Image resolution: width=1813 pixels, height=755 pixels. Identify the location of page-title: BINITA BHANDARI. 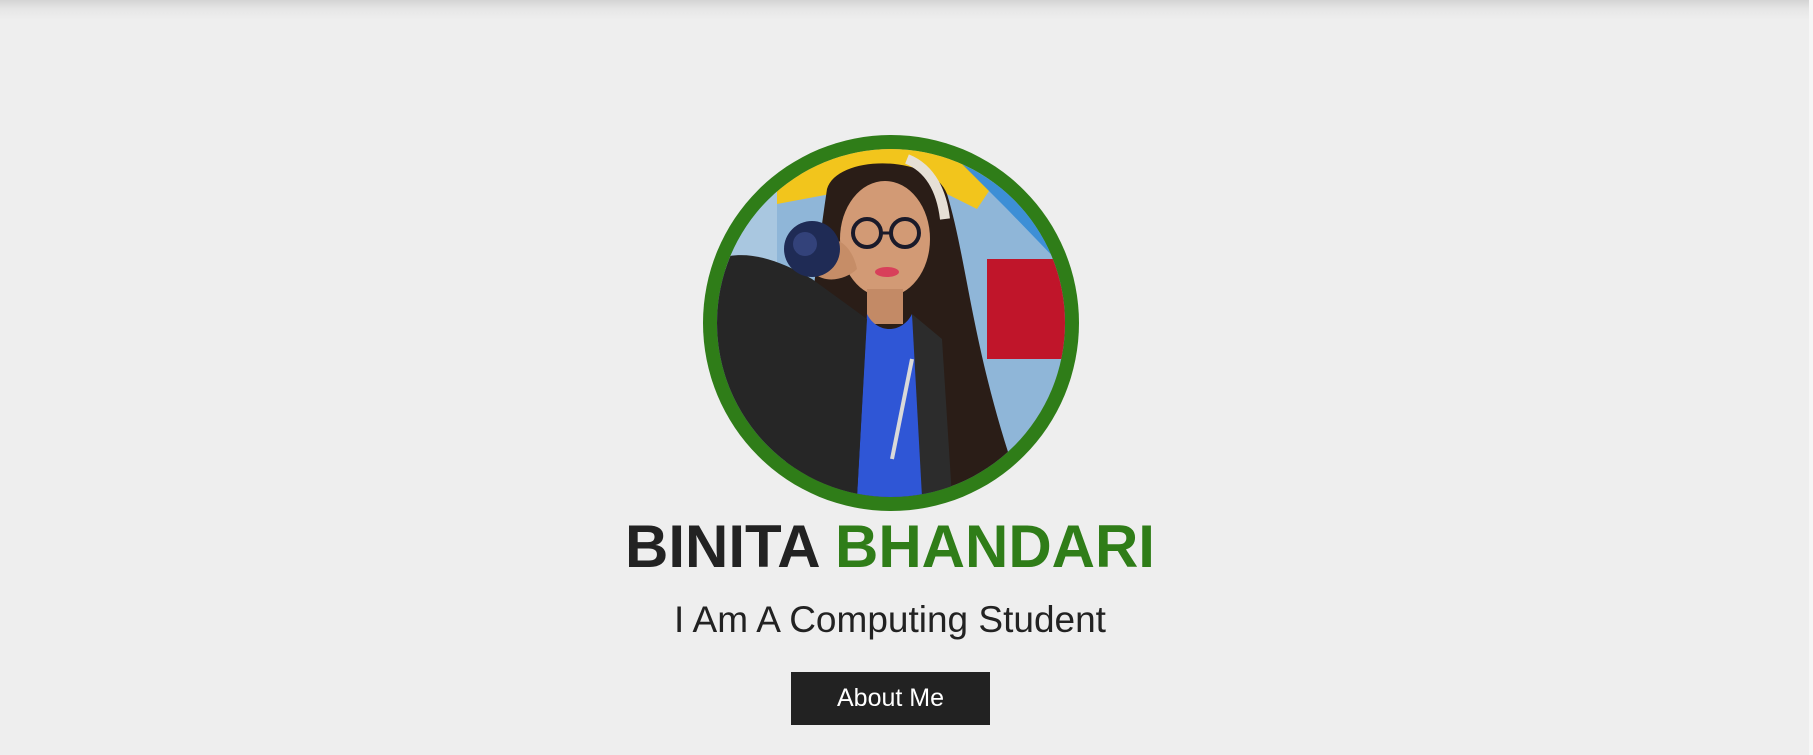
(890, 547).